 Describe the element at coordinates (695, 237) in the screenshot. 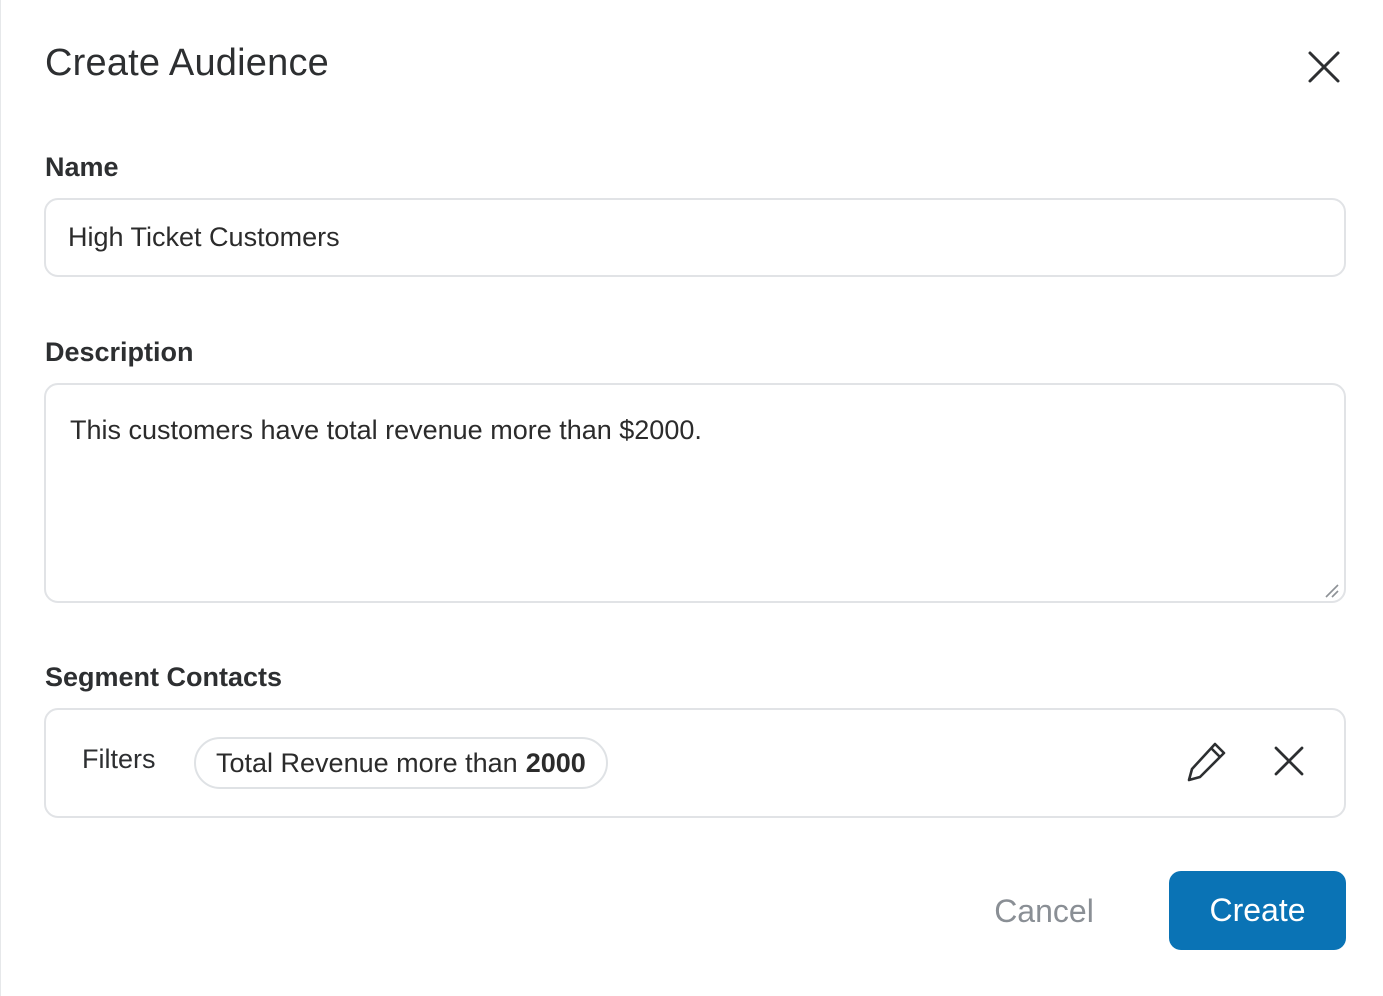

I see `name-input` at that location.